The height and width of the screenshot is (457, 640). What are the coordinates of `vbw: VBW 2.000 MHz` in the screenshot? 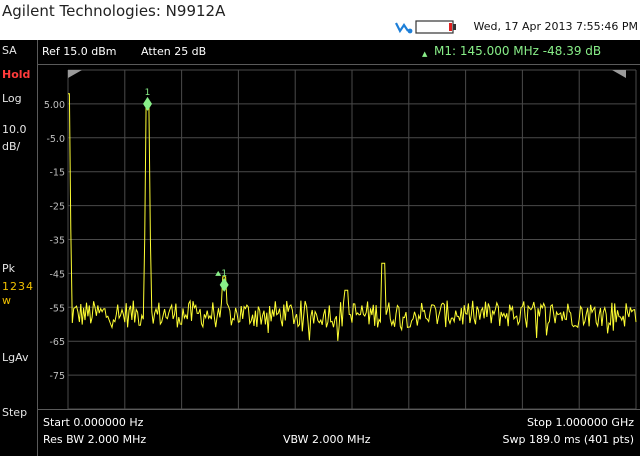 It's located at (327, 439).